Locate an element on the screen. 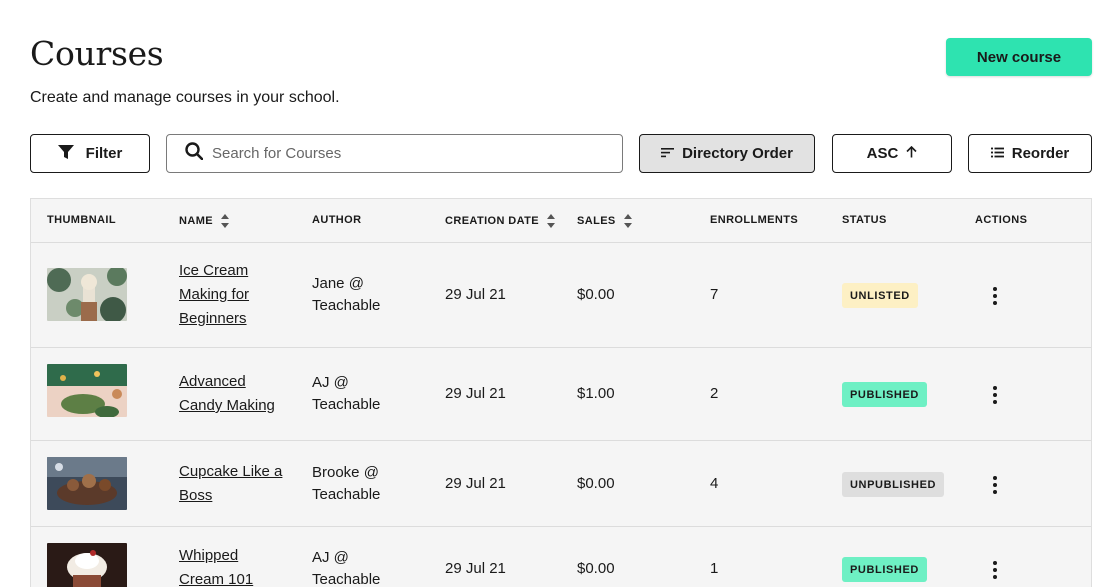  enrollments: 7 is located at coordinates (714, 294).